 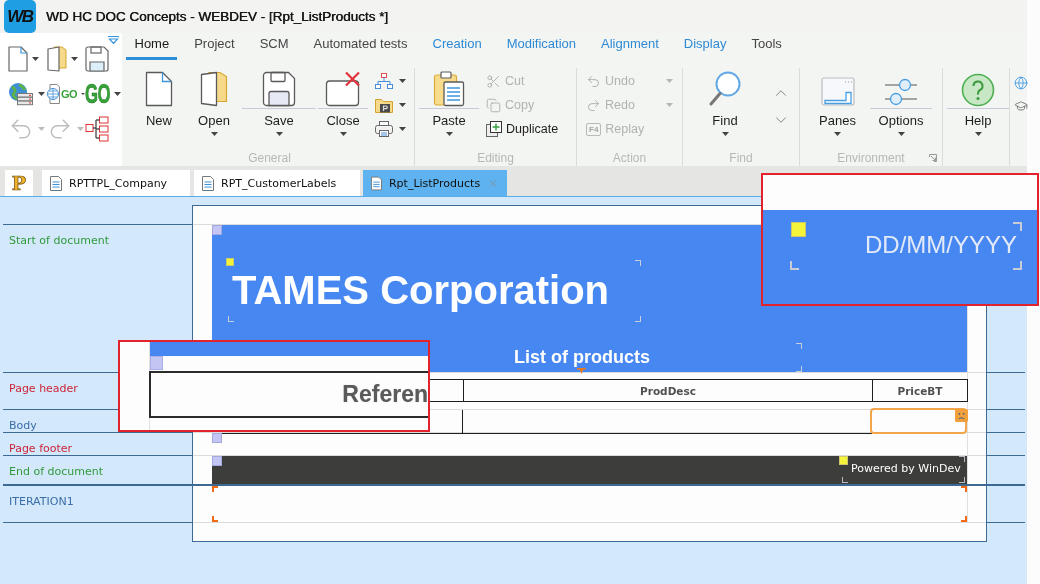 What do you see at coordinates (725, 89) in the screenshot?
I see `search-icon` at bounding box center [725, 89].